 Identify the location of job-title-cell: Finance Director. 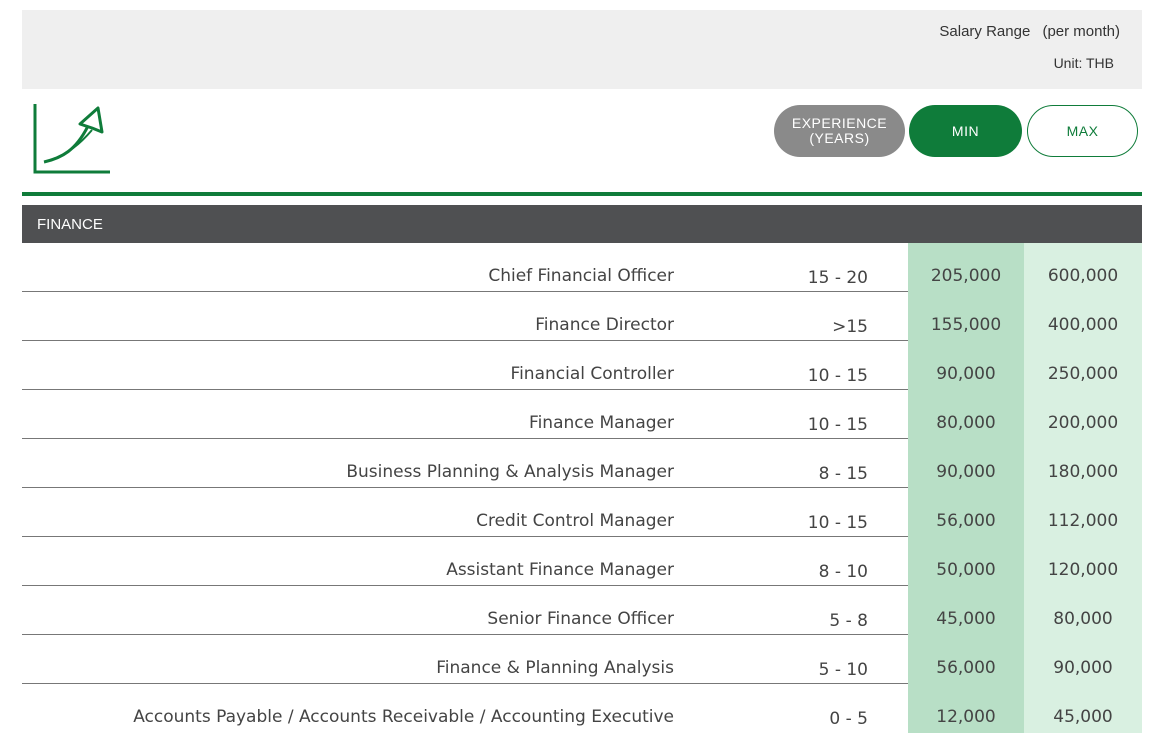
(604, 325).